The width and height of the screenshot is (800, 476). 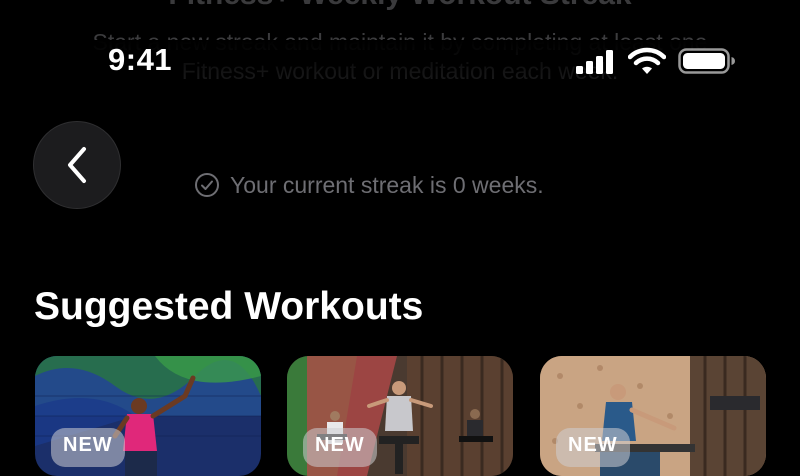 I want to click on chevron-left-icon, so click(x=77, y=165).